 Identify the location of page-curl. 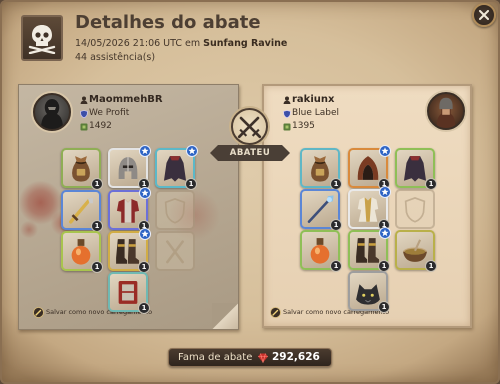
(225, 316).